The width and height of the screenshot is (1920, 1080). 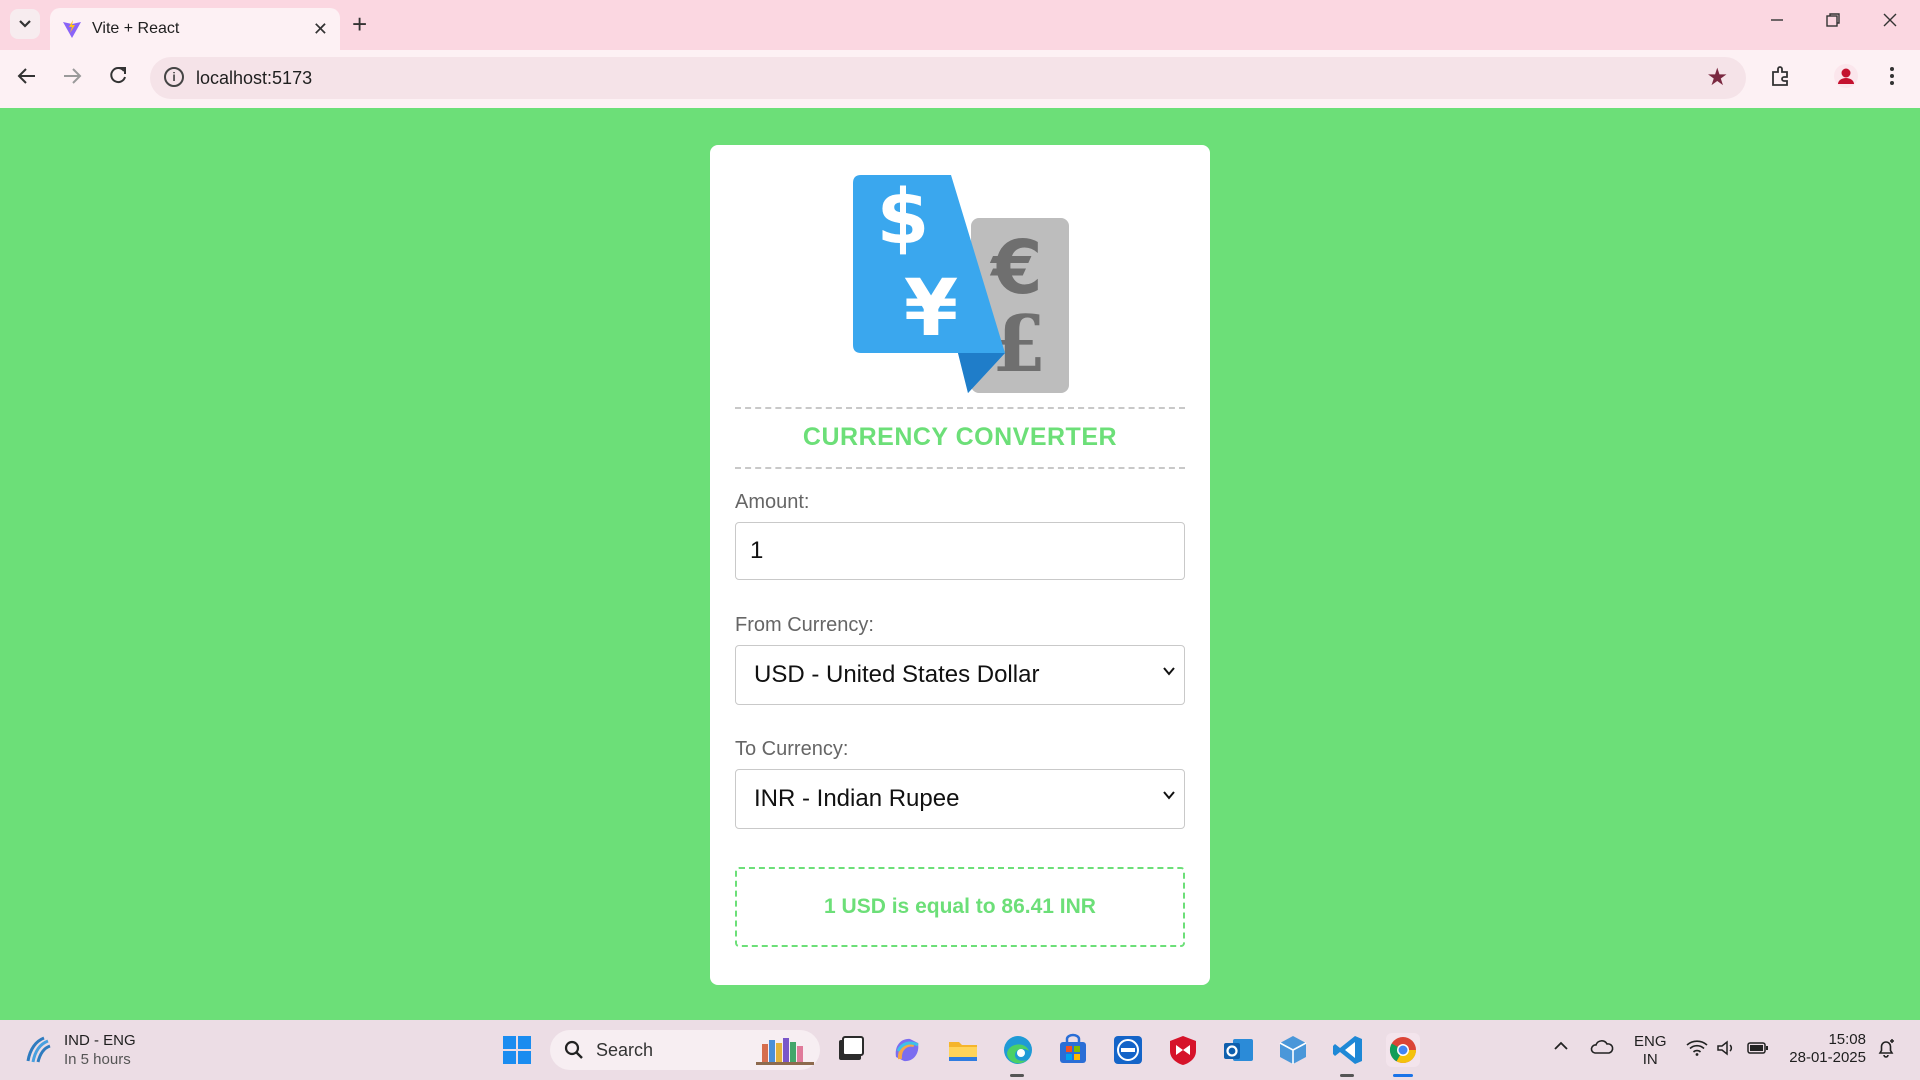 I want to click on cricket-icon, so click(x=38, y=1049).